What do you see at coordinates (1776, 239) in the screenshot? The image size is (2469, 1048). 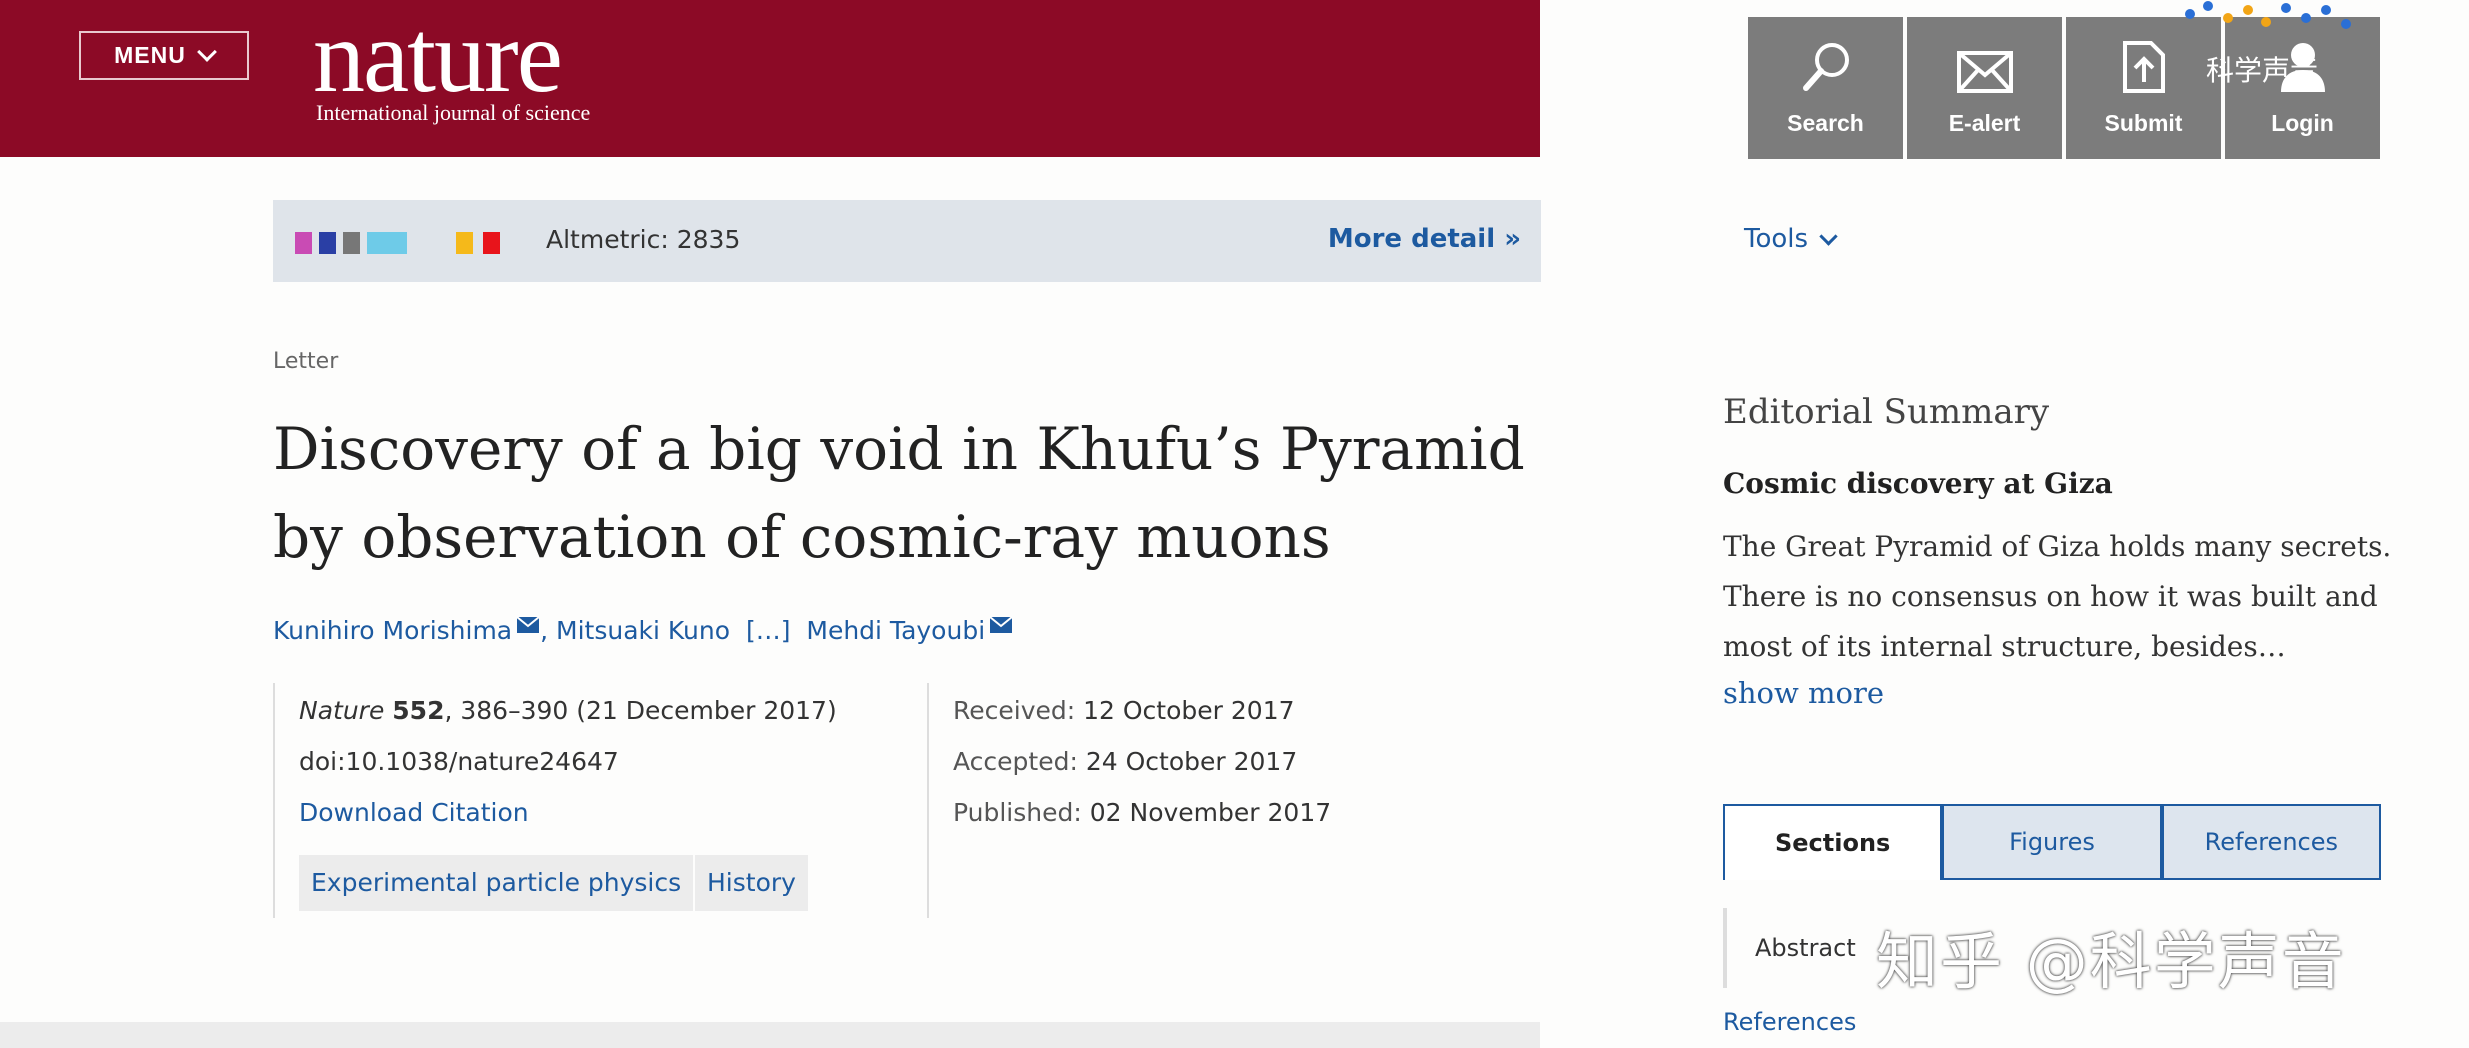 I see `tools-label: Tools` at bounding box center [1776, 239].